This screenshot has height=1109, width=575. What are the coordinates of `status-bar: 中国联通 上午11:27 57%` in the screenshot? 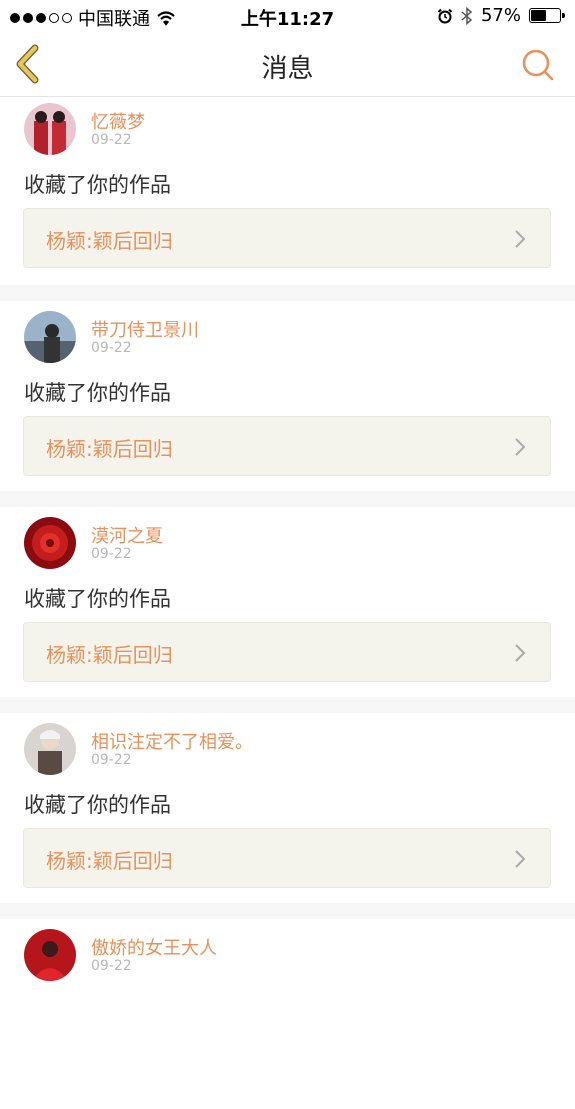 It's located at (287, 16).